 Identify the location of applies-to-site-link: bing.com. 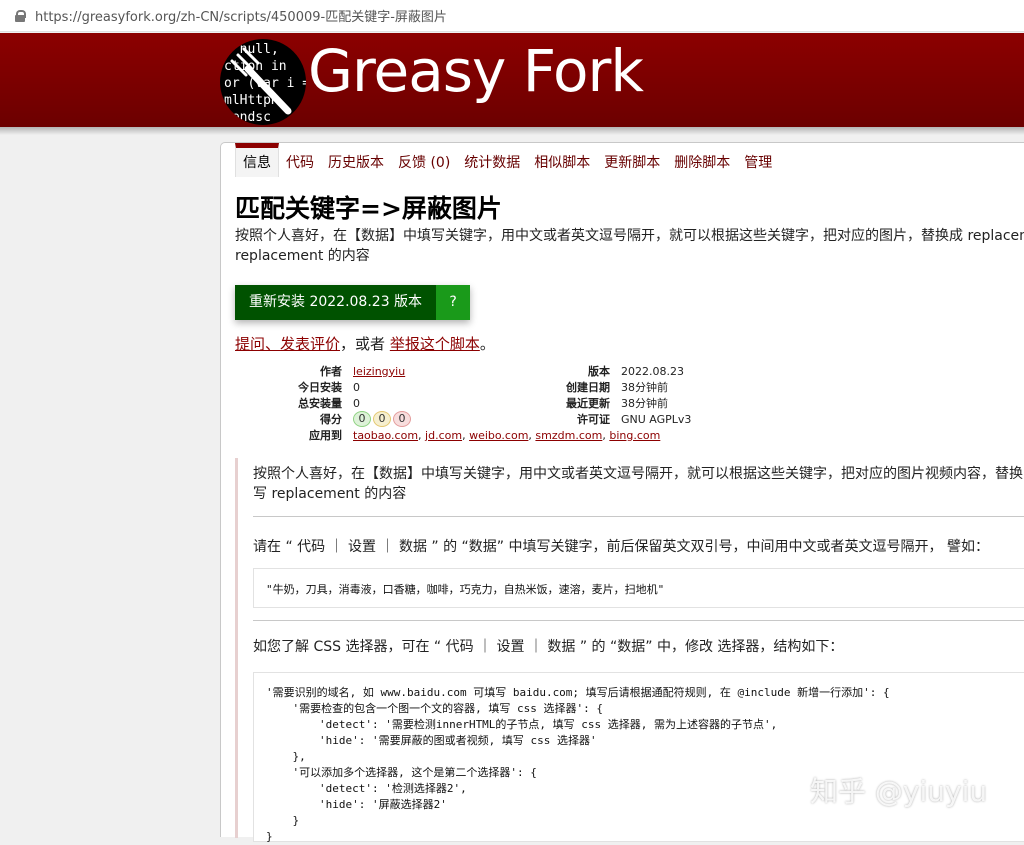
(634, 435).